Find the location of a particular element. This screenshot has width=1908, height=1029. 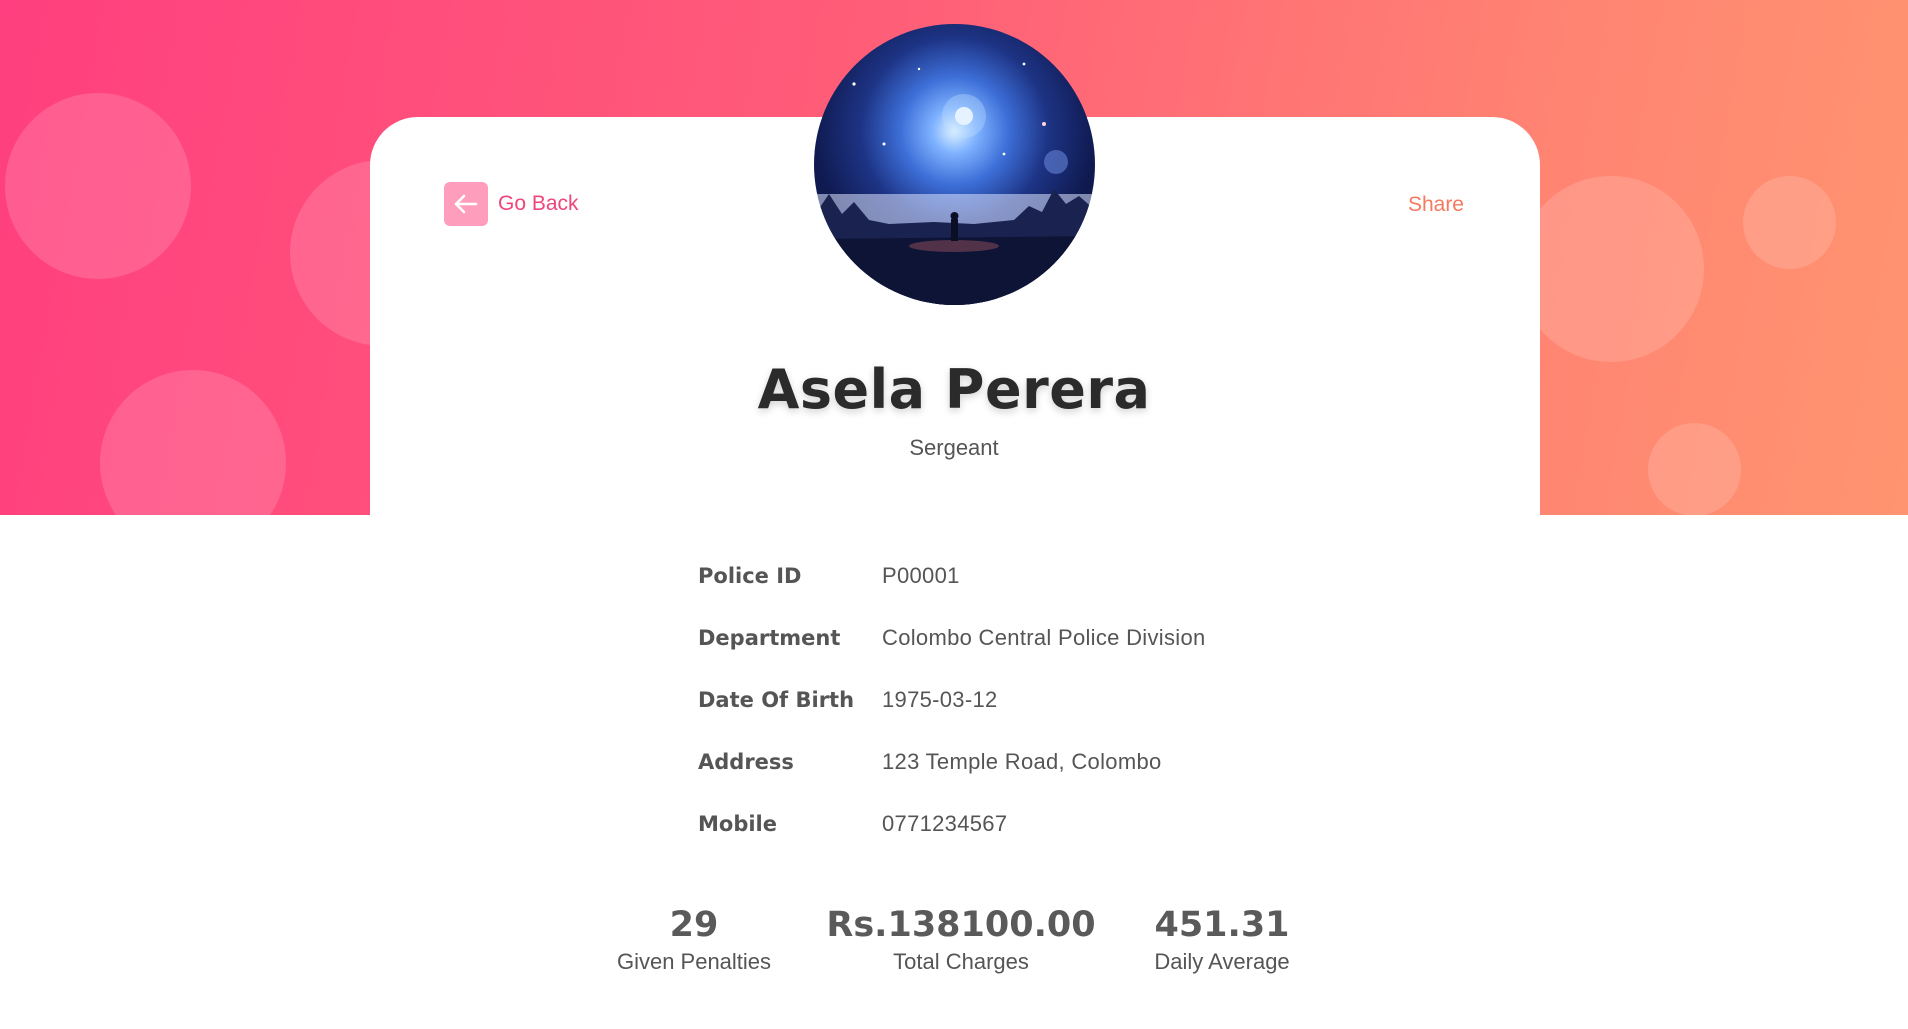

detail-row-address: Address 123 Temple Road, Colombo is located at coordinates (952, 762).